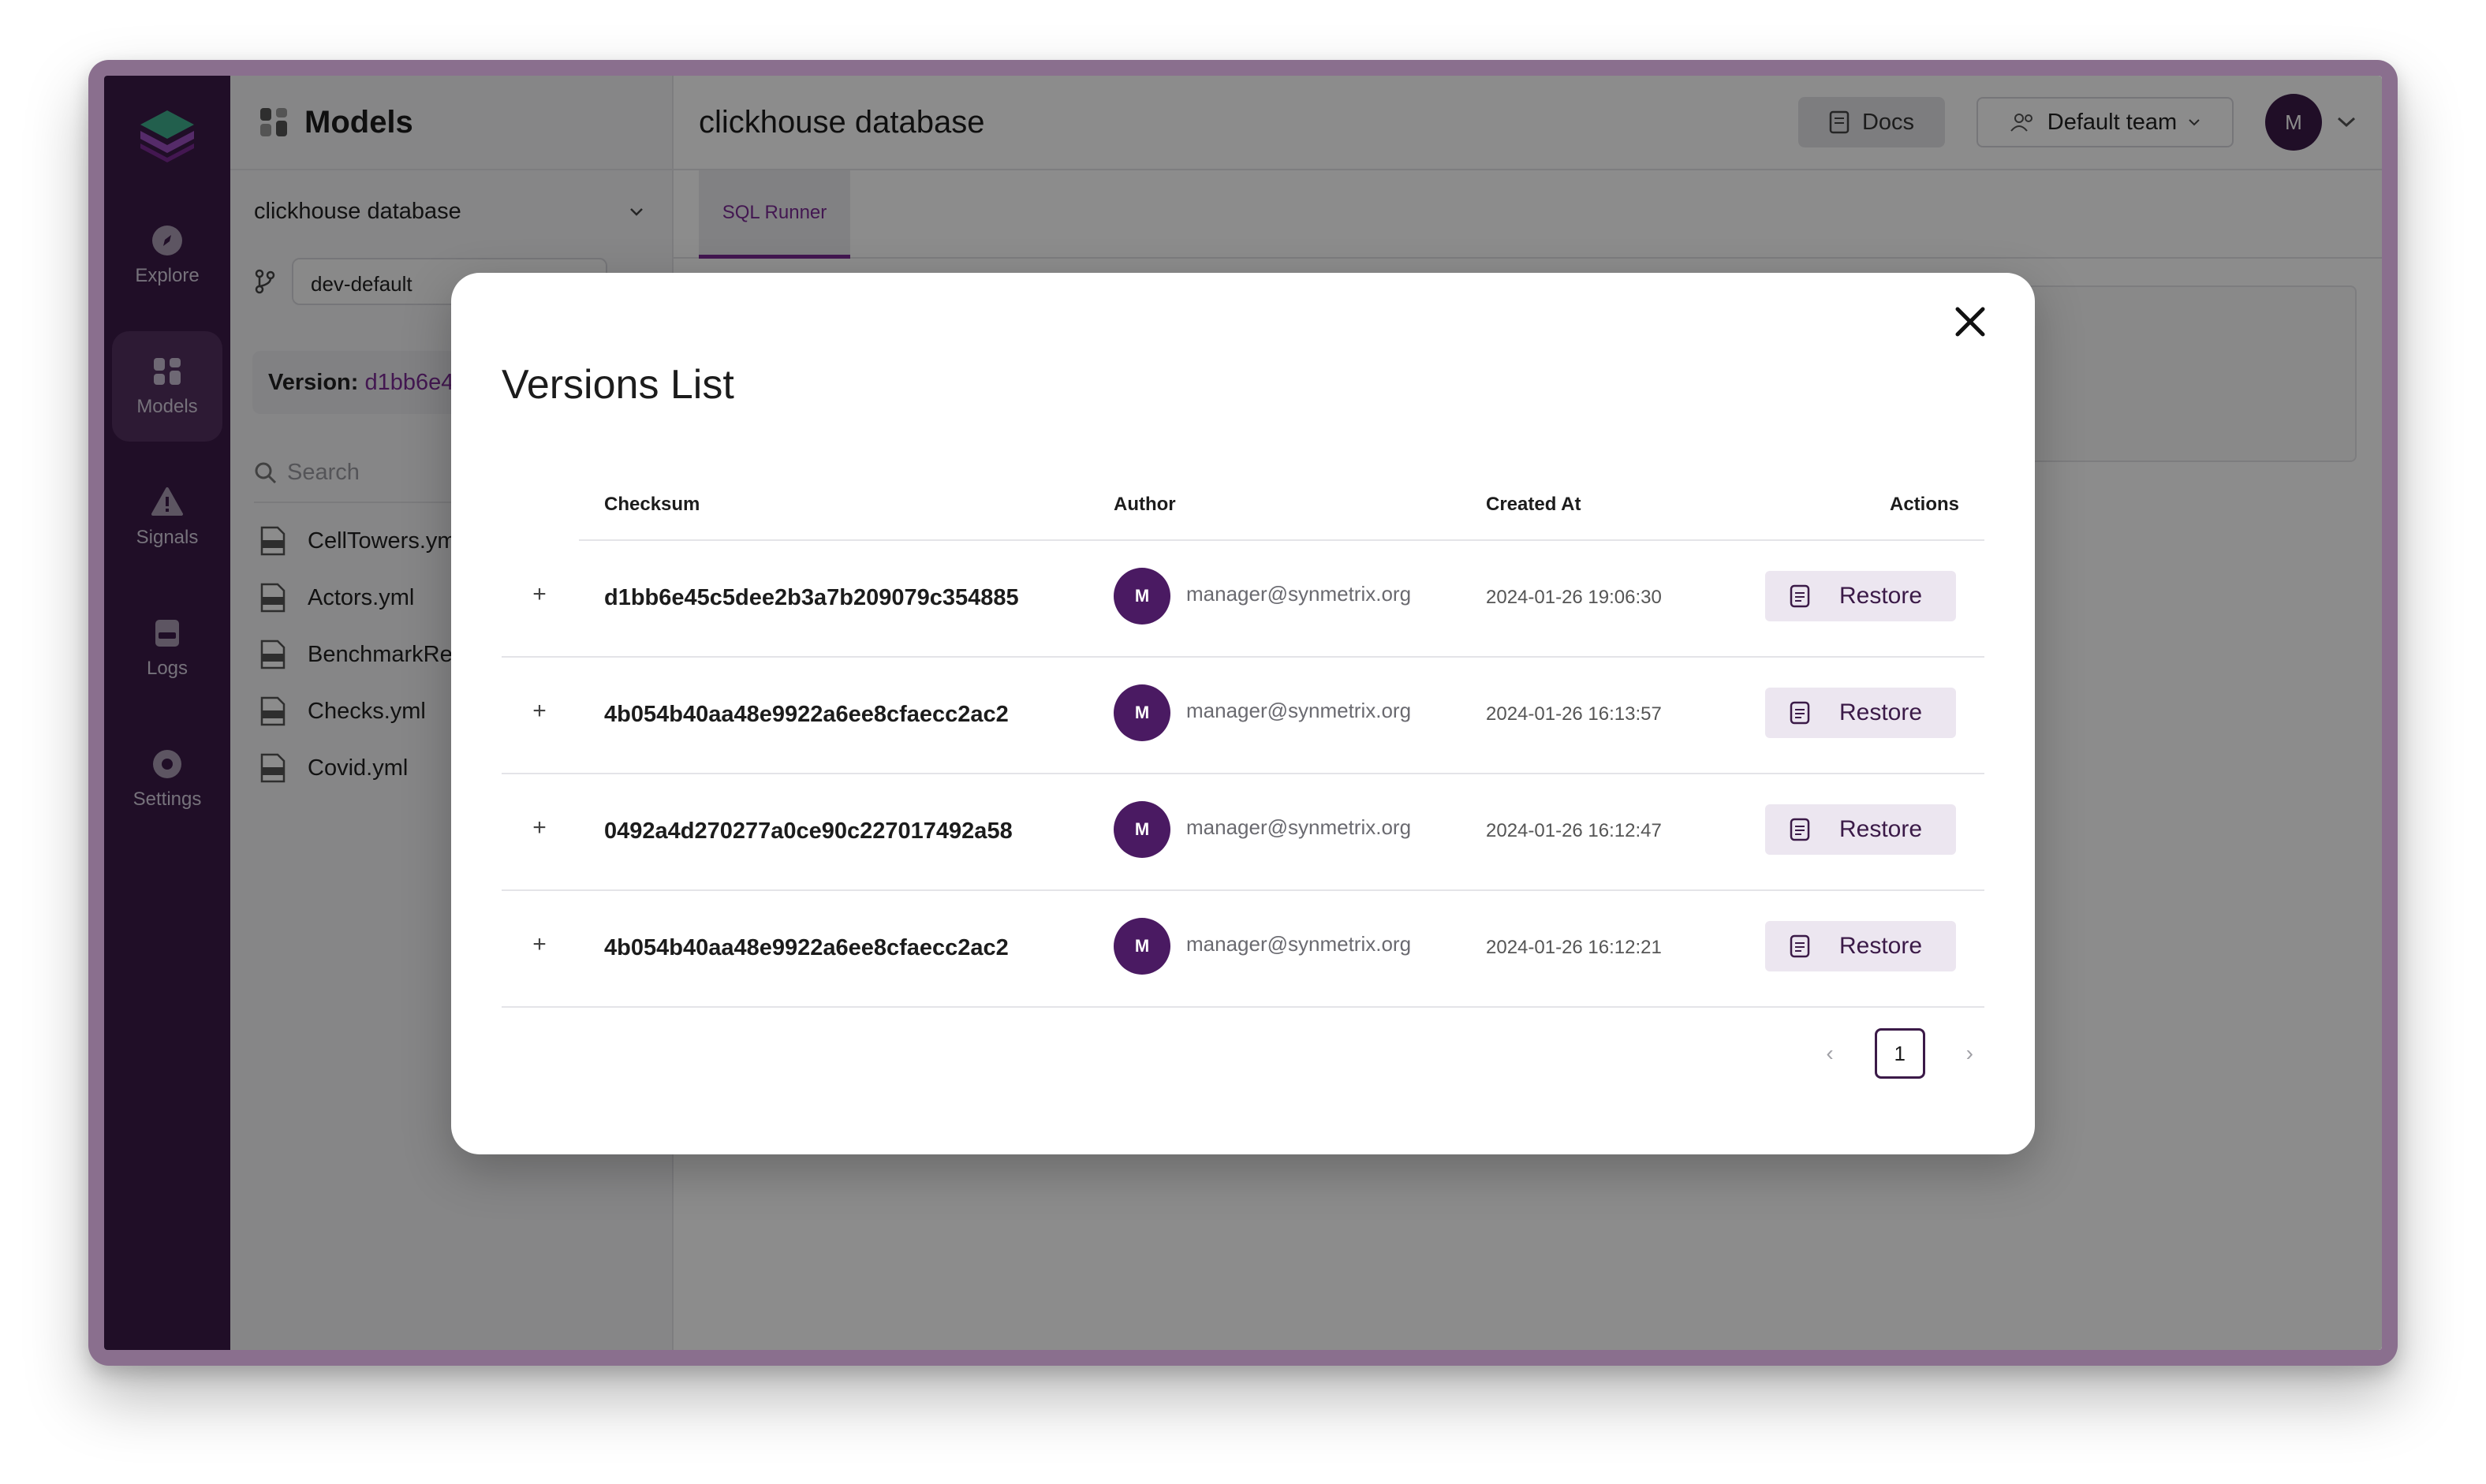  Describe the element at coordinates (808, 831) in the screenshot. I see `checksum-cell: 0492a4d270277a0ce90c227017492a58` at that location.